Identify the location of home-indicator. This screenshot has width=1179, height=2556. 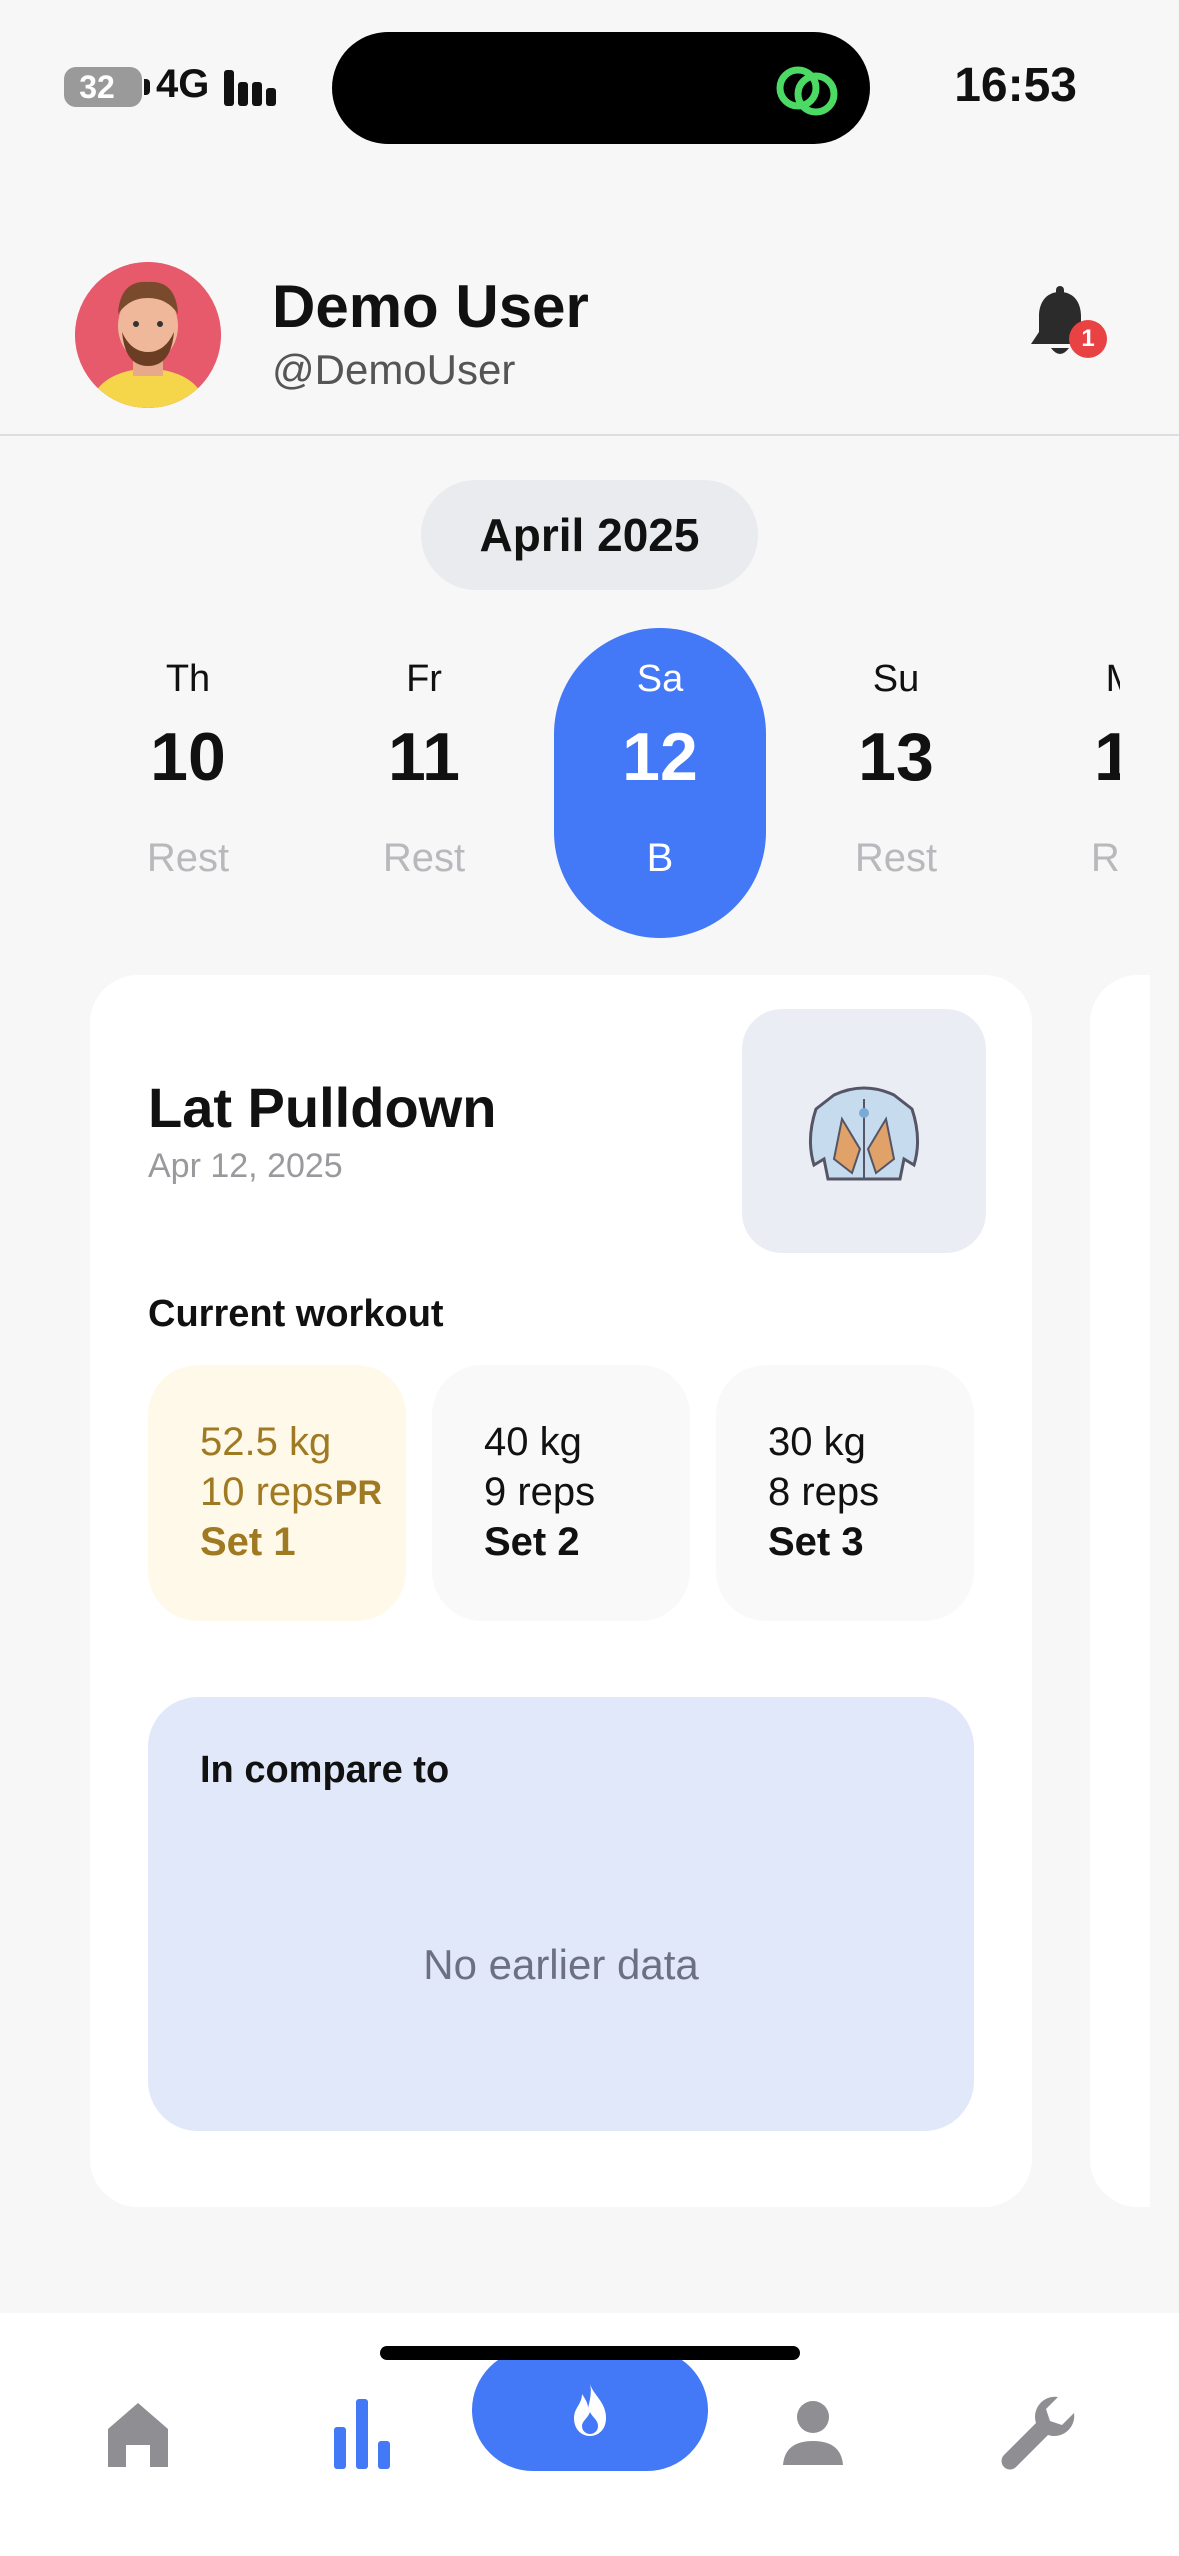
(590, 2353).